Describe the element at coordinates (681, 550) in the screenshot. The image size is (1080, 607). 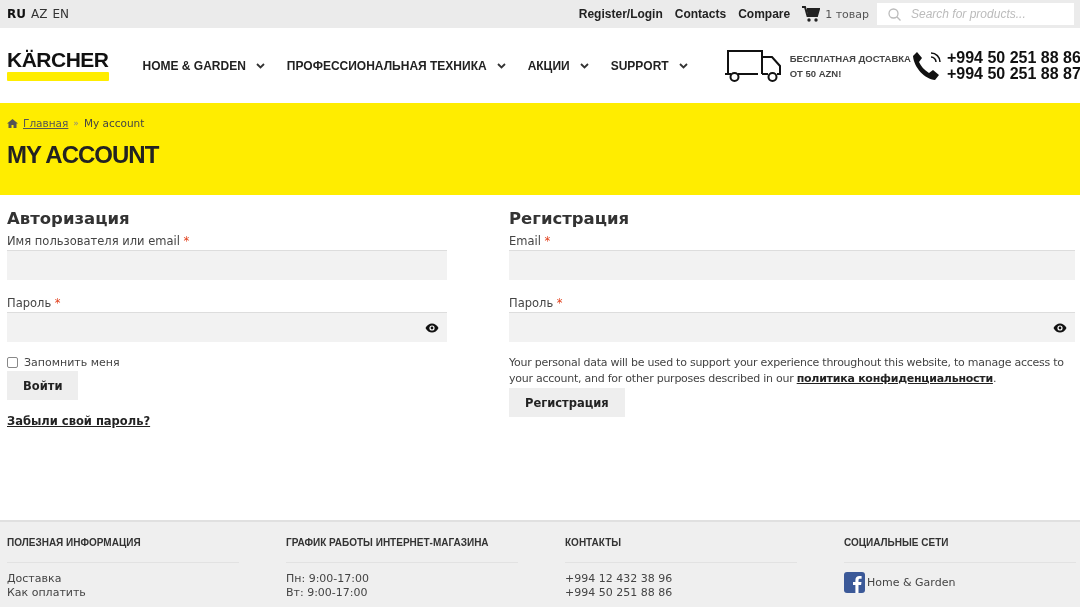
I see `footer-heading: КОНТАКТЫ` at that location.